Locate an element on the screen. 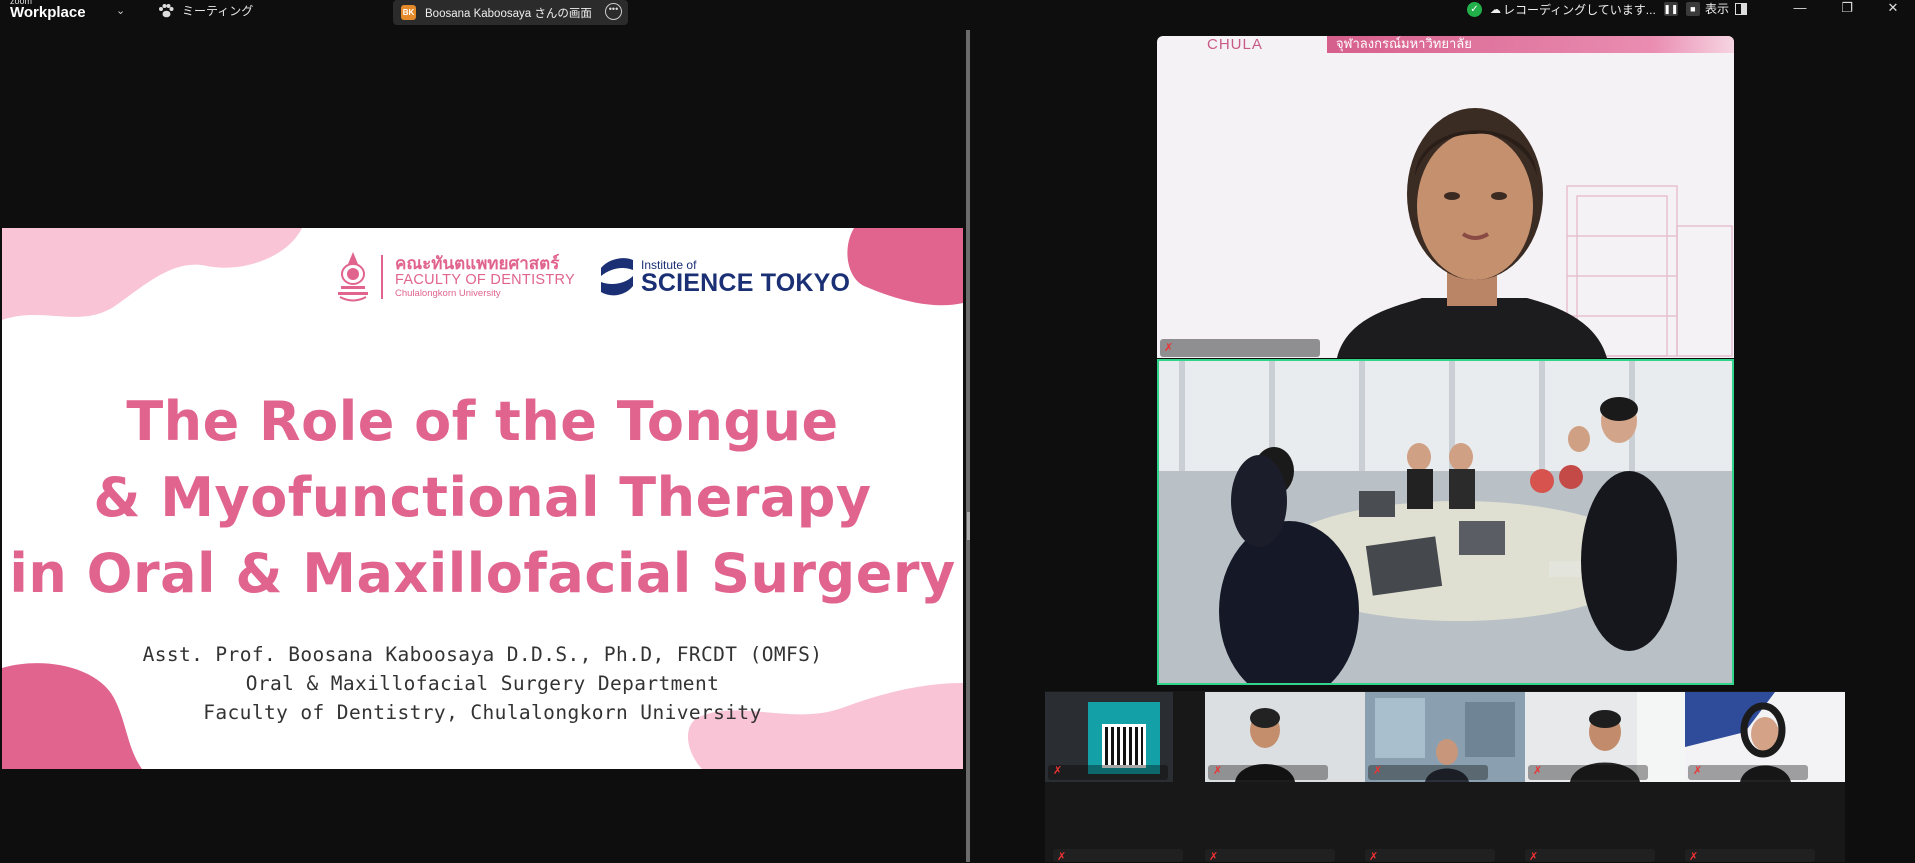 This screenshot has width=1915, height=863. title-line-2: & Myofunctional Therapy is located at coordinates (482, 497).